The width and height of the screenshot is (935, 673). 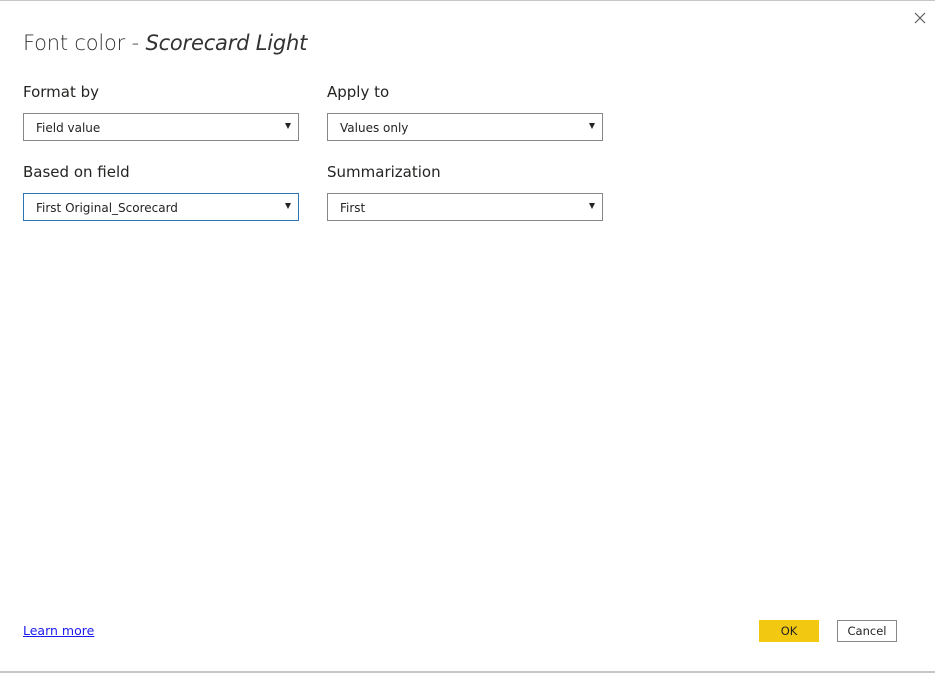 I want to click on summarization-value: First, so click(x=353, y=208).